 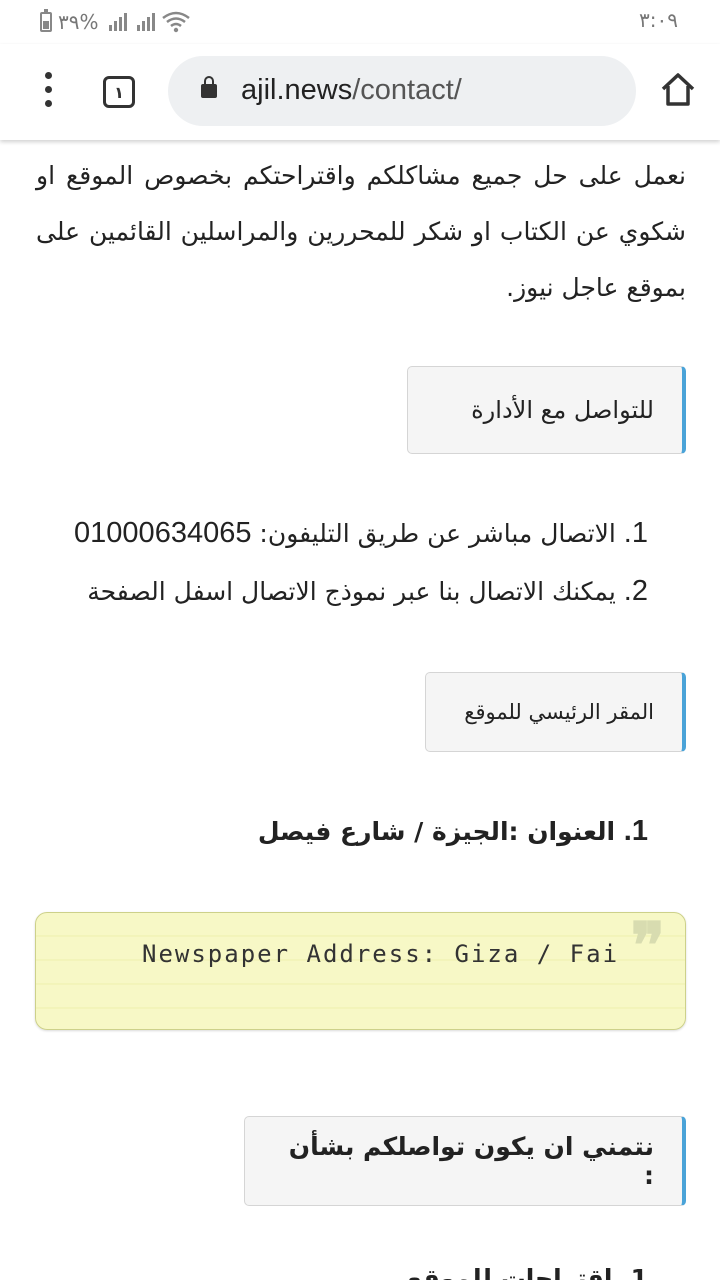 I want to click on quote-icon: ❞, so click(x=647, y=946).